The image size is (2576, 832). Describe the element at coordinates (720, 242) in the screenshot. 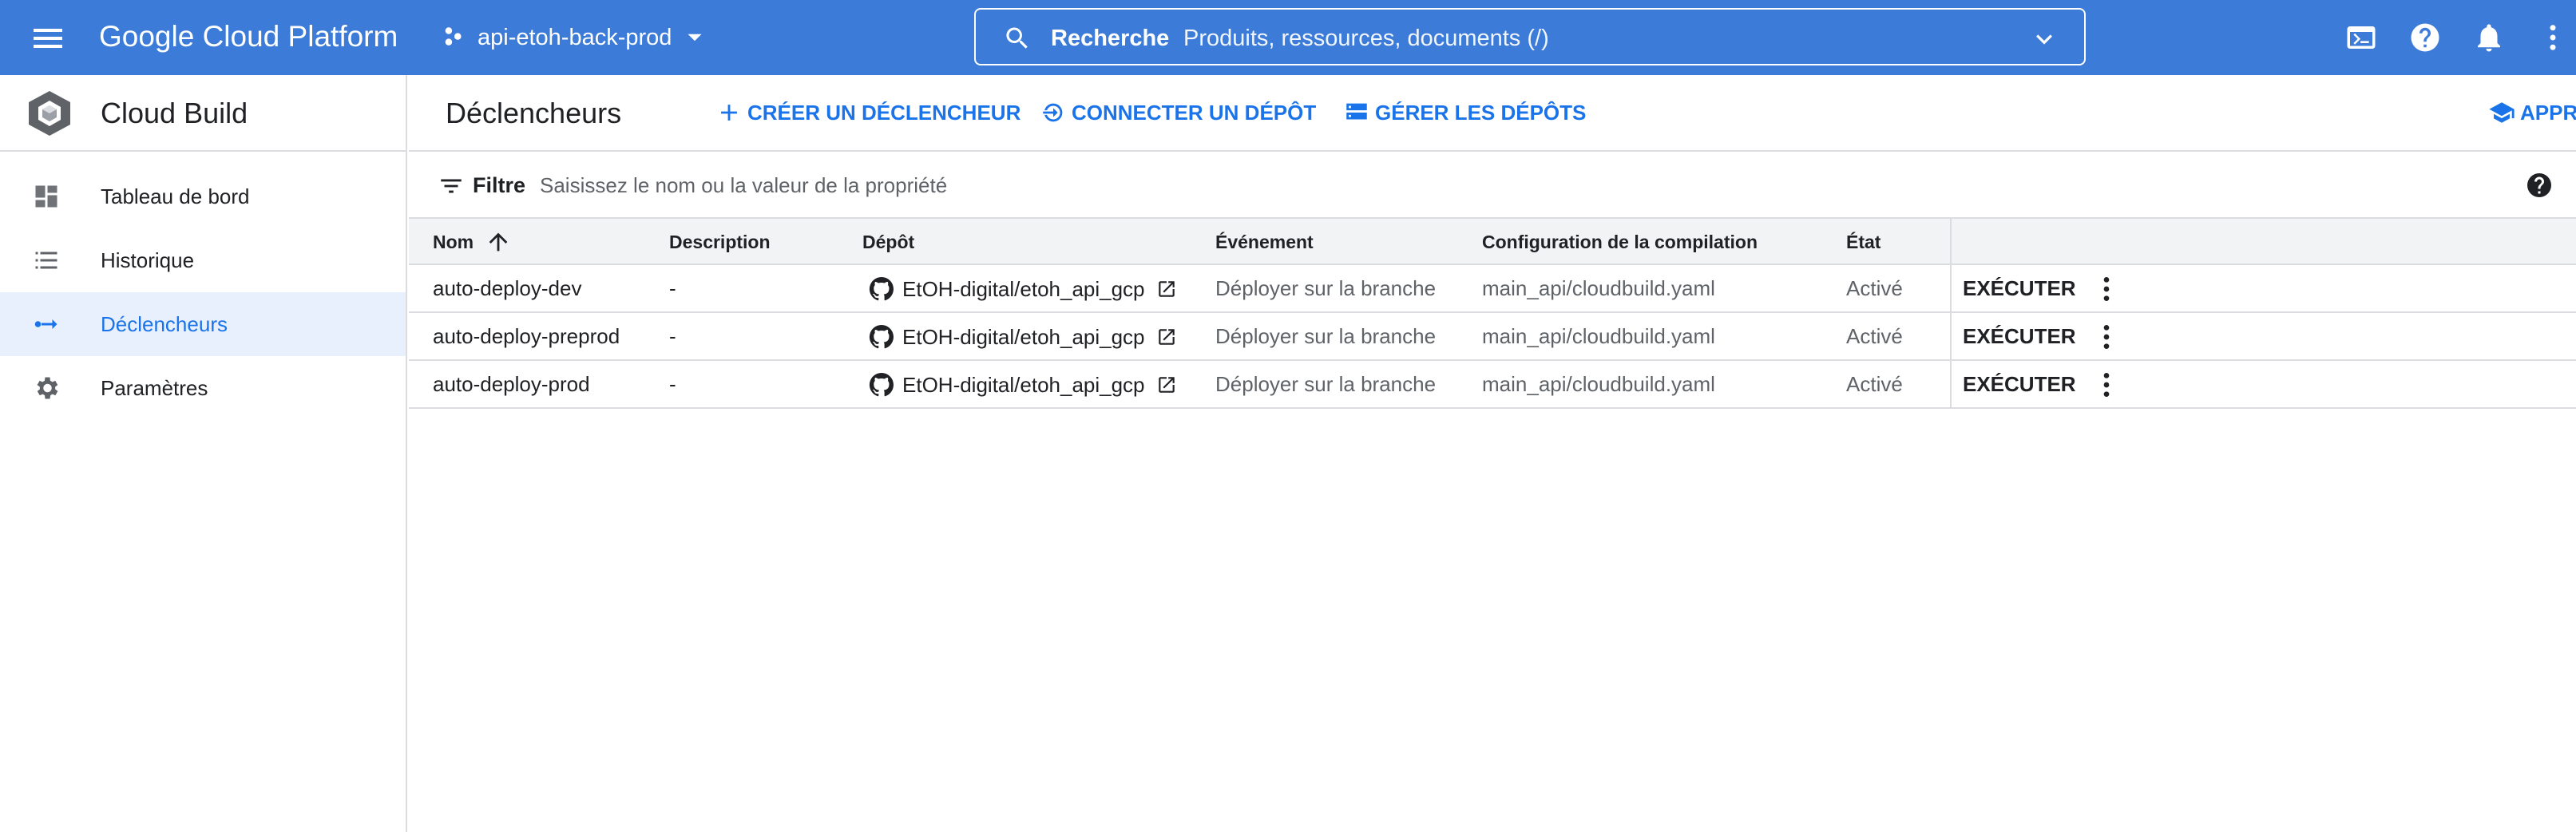

I see `column-header-description: Description` at that location.